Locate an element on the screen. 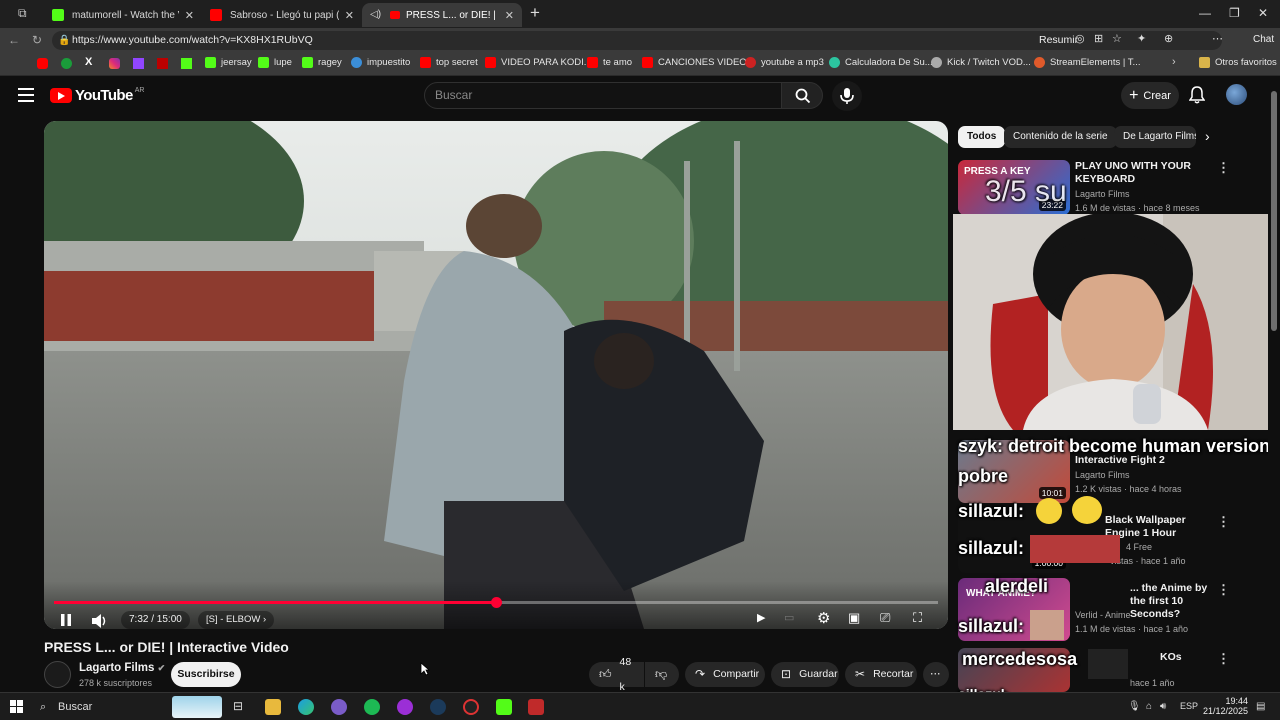  chip-series-content: Contenido de la serie is located at coordinates (1060, 137).